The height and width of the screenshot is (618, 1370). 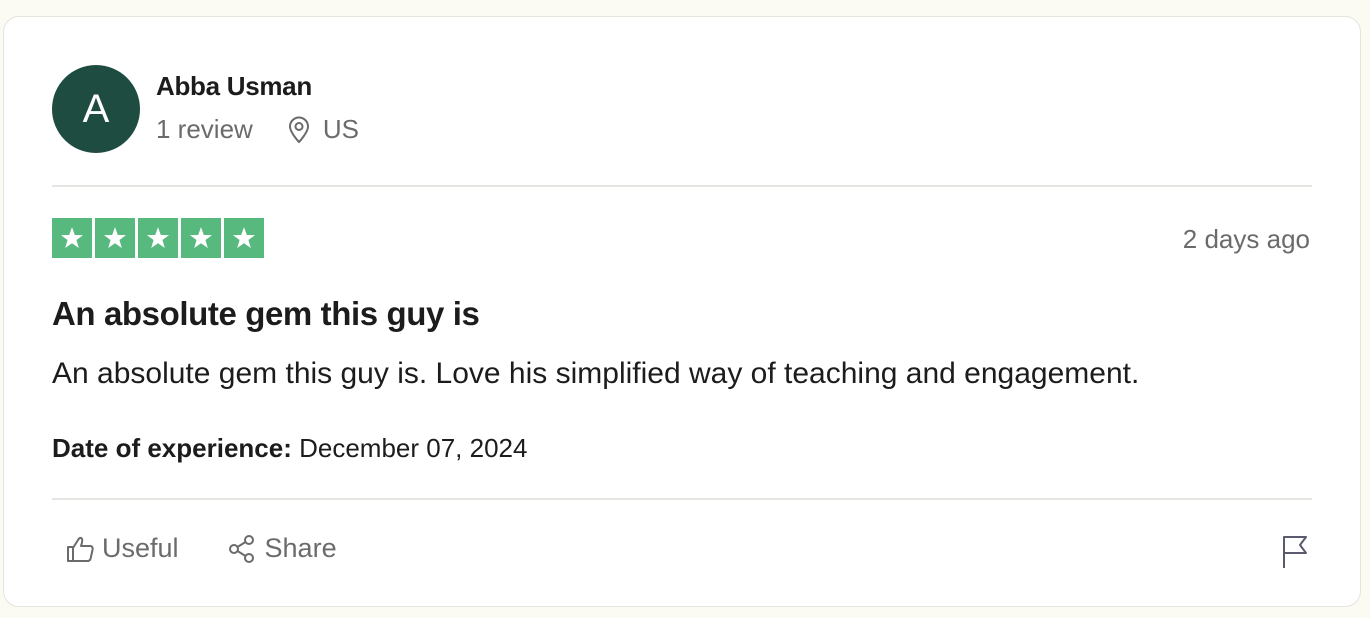 What do you see at coordinates (172, 448) in the screenshot?
I see `experience-label: Date of experience:` at bounding box center [172, 448].